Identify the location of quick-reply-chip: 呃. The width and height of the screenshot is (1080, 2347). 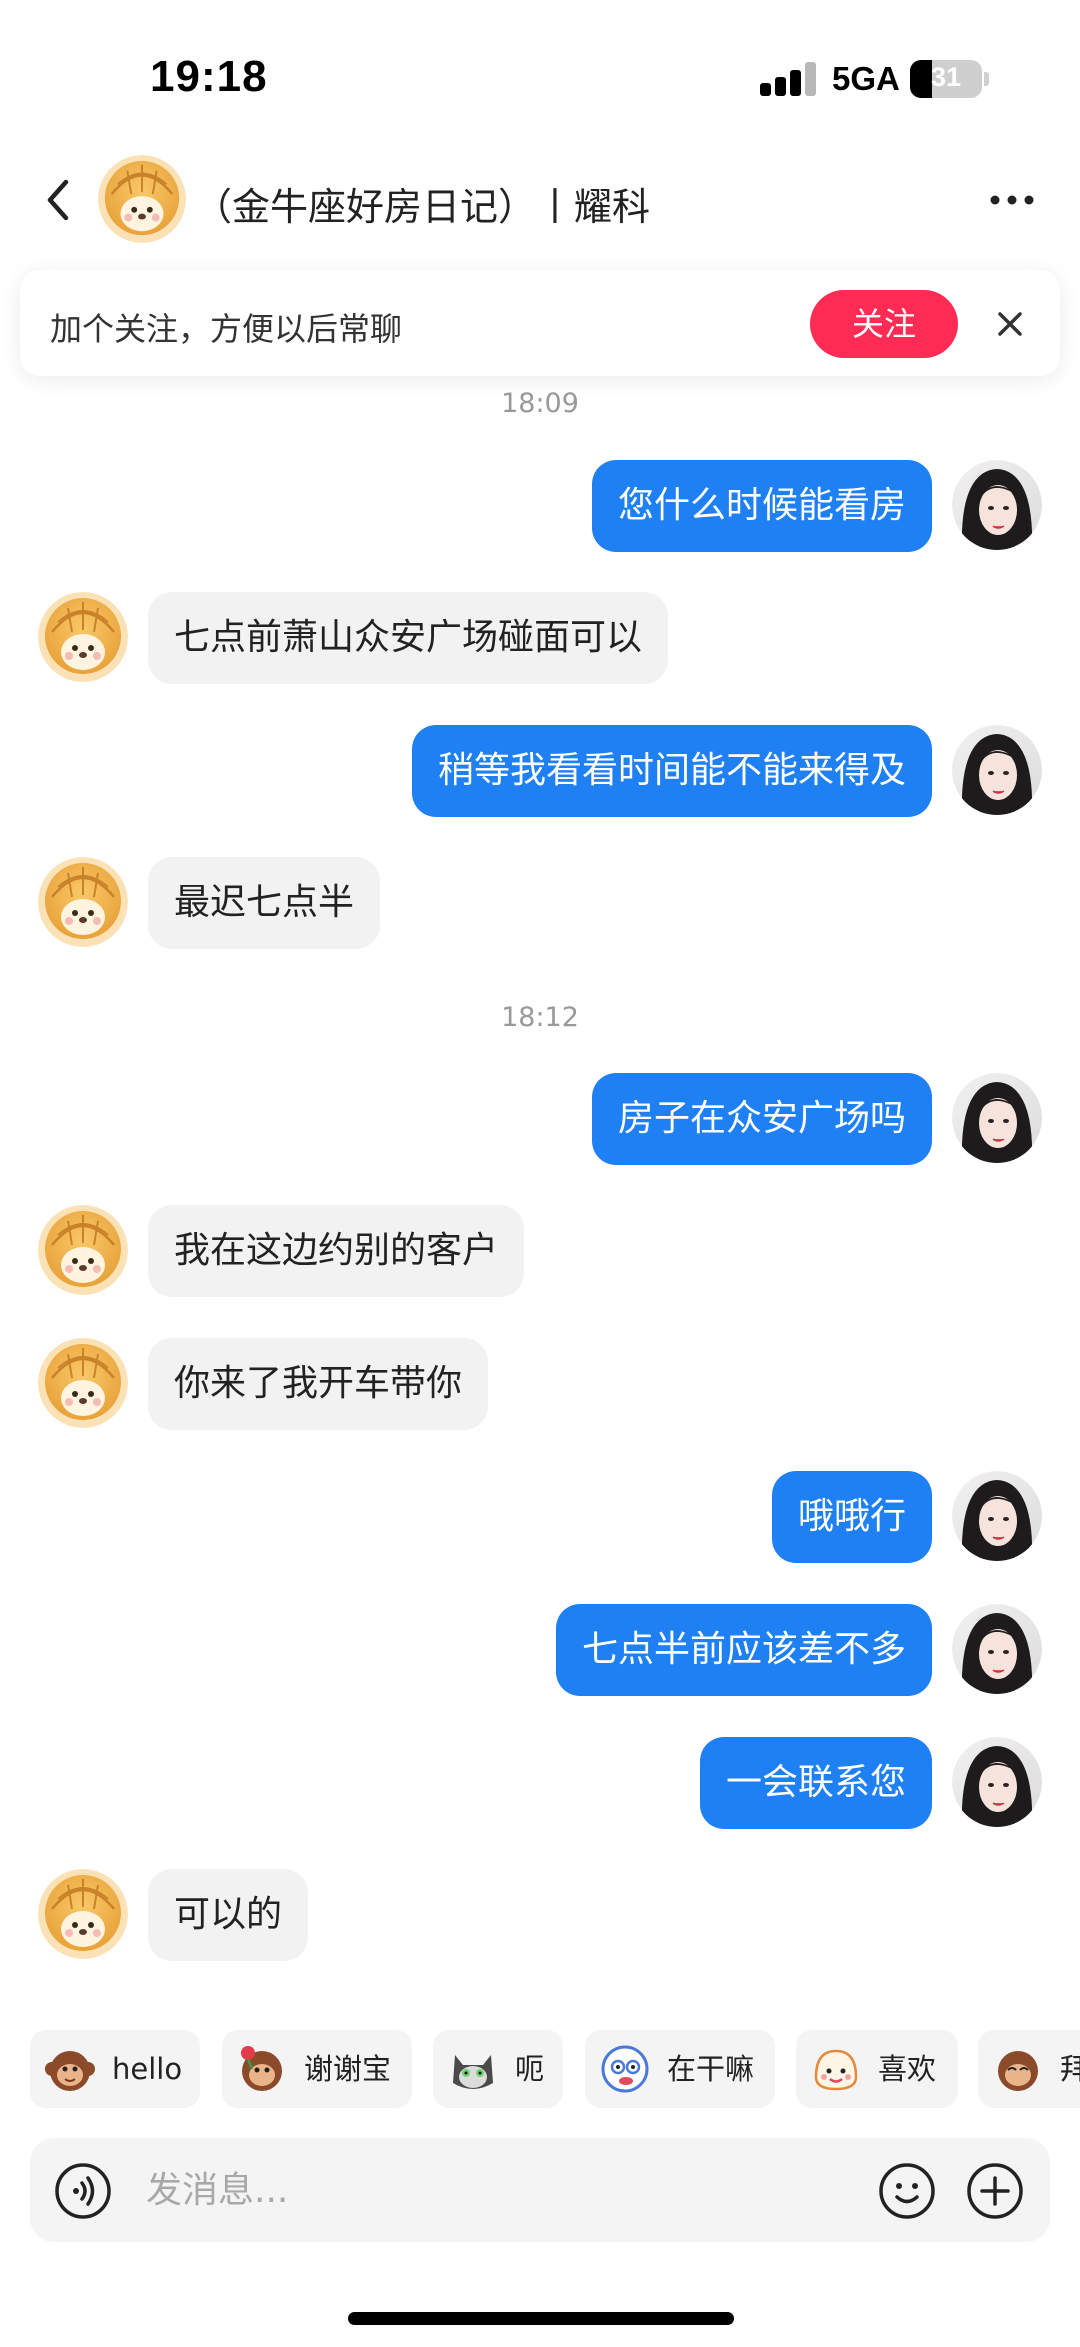
(498, 2069).